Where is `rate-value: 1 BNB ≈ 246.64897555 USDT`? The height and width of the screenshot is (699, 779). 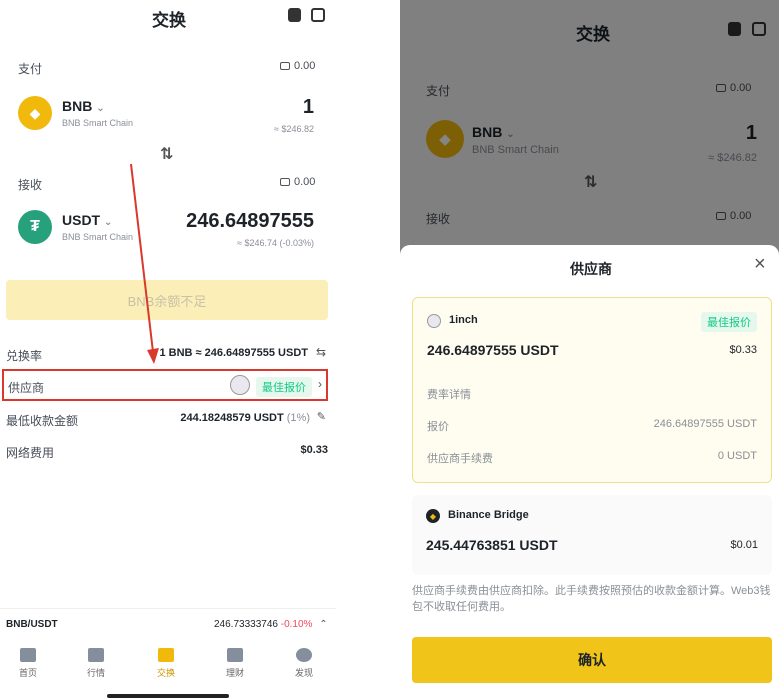
rate-value: 1 BNB ≈ 246.64897555 USDT is located at coordinates (233, 353).